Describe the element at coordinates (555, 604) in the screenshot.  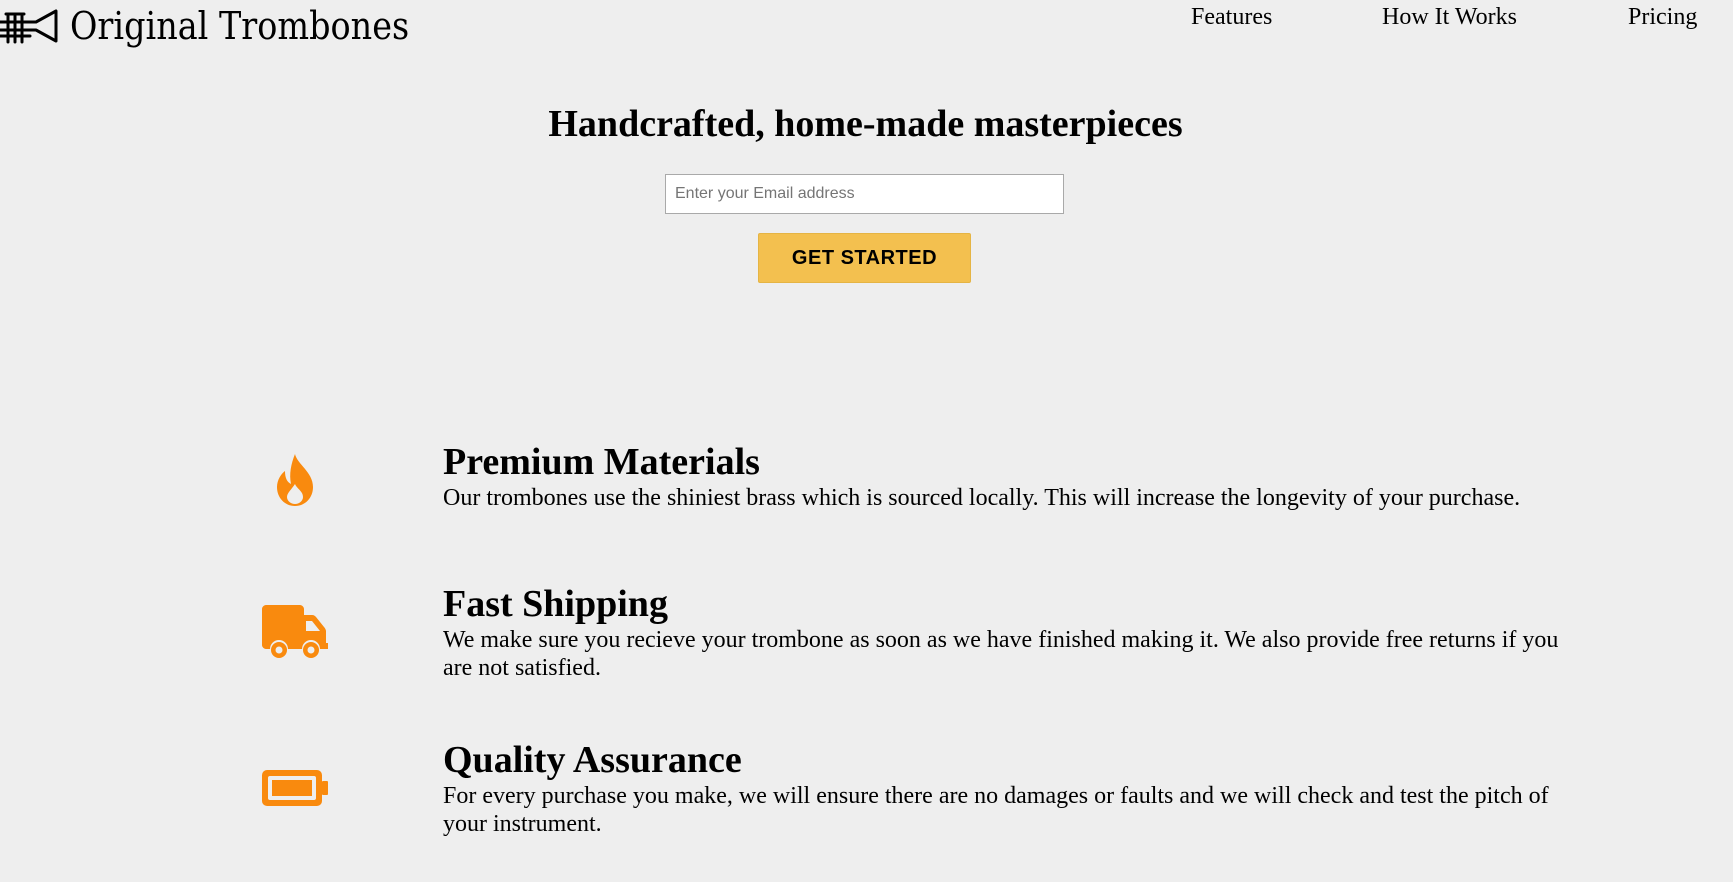
I see `feature-title: Fast Shipping` at that location.